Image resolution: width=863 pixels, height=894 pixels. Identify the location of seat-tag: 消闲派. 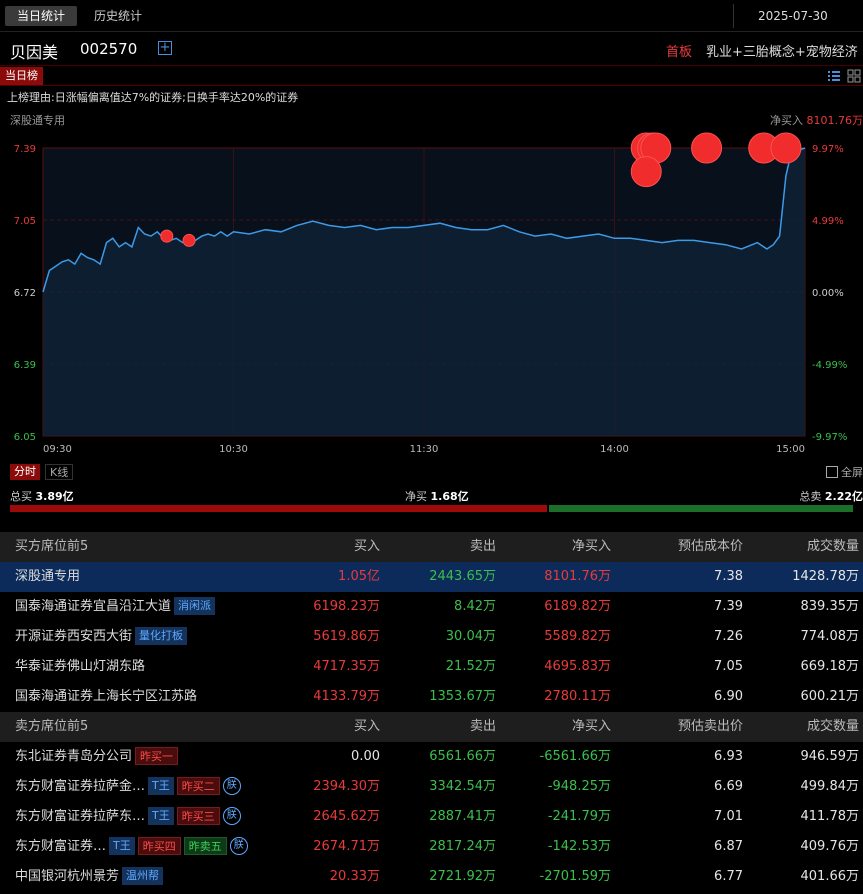
(195, 605).